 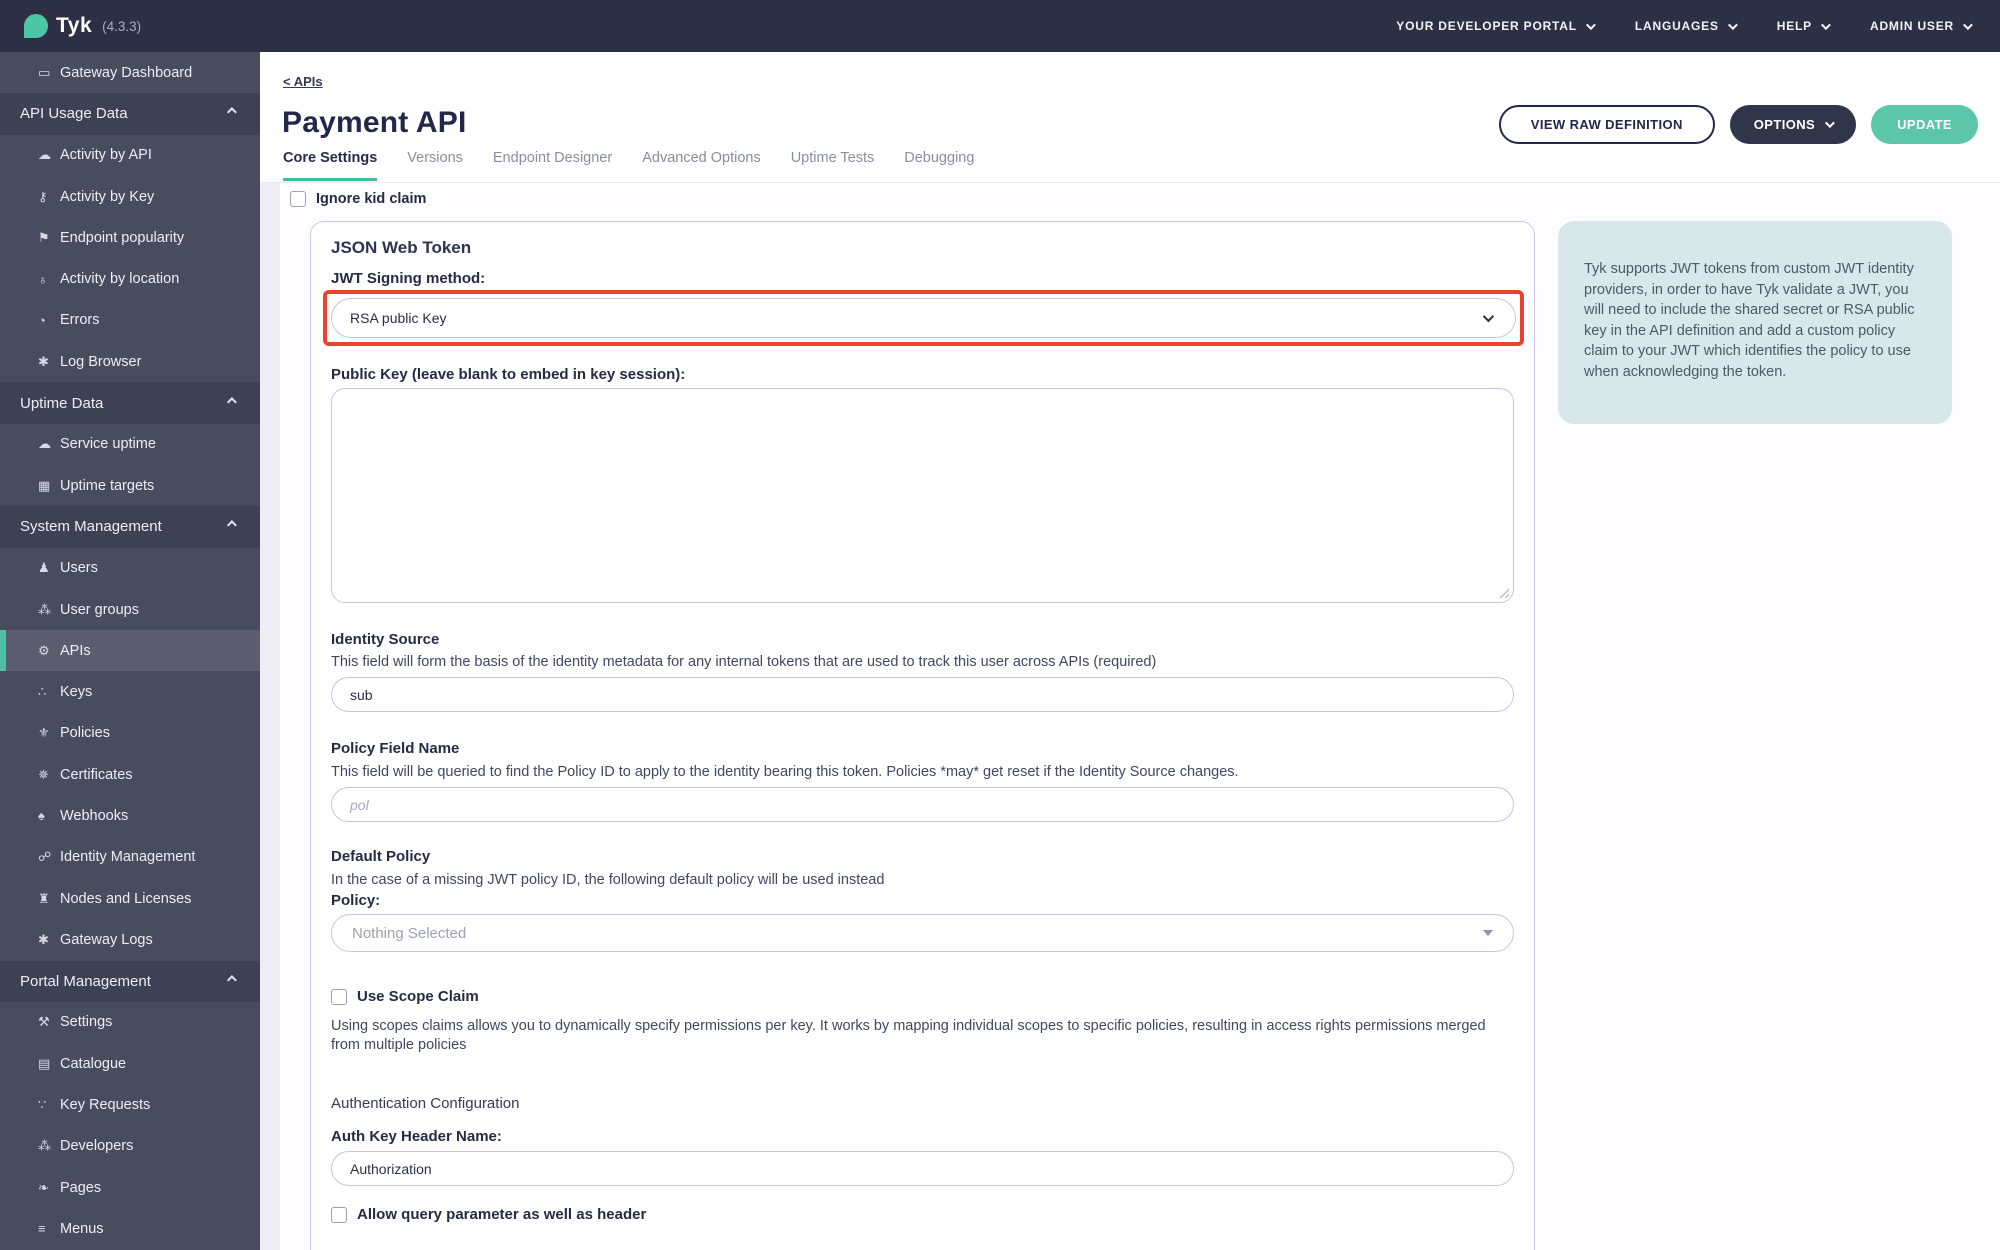 What do you see at coordinates (130, 320) in the screenshot?
I see `sidebar-item-errors: ◔ Errors` at bounding box center [130, 320].